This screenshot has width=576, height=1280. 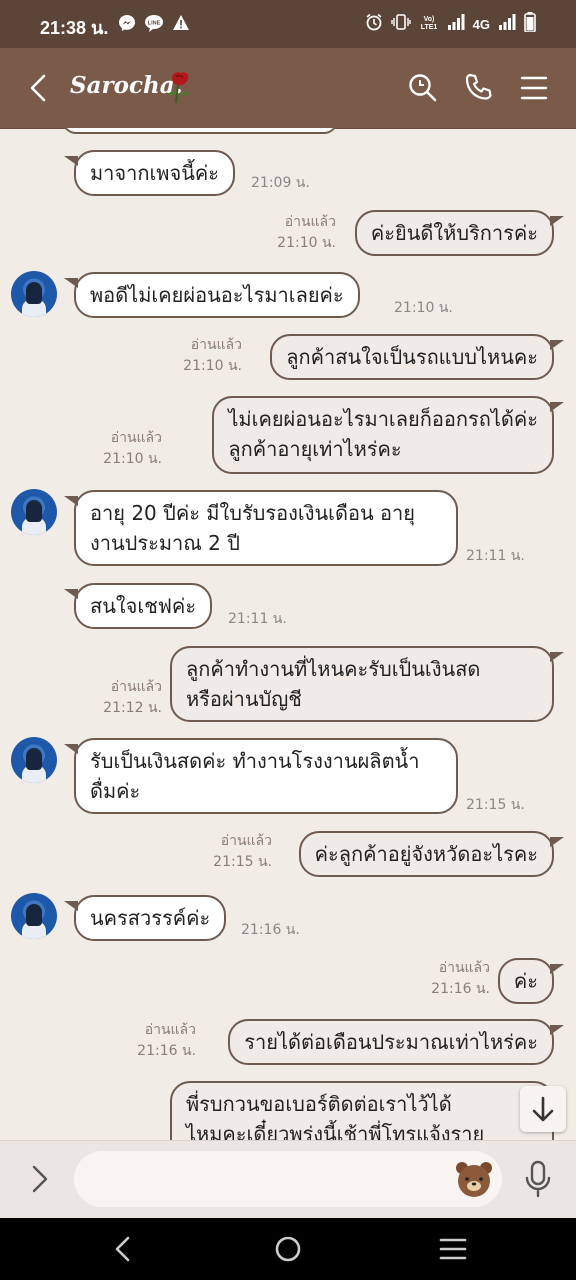 I want to click on message-bubble: ค่ะยินดีให้บริการค่ะ, so click(x=459, y=233).